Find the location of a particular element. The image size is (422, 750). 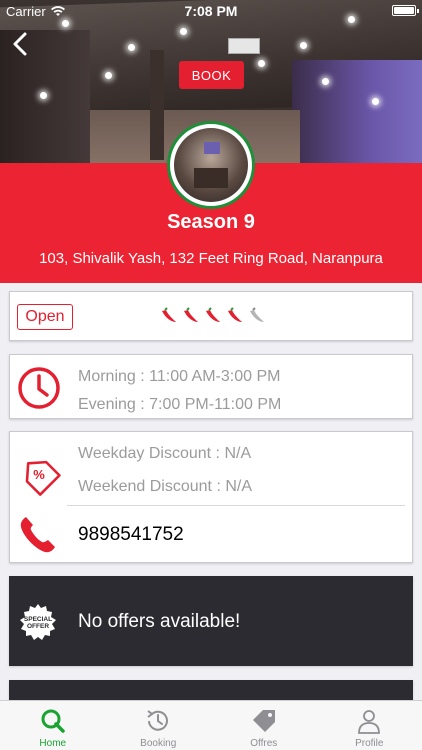

spice-level-rating is located at coordinates (213, 316).